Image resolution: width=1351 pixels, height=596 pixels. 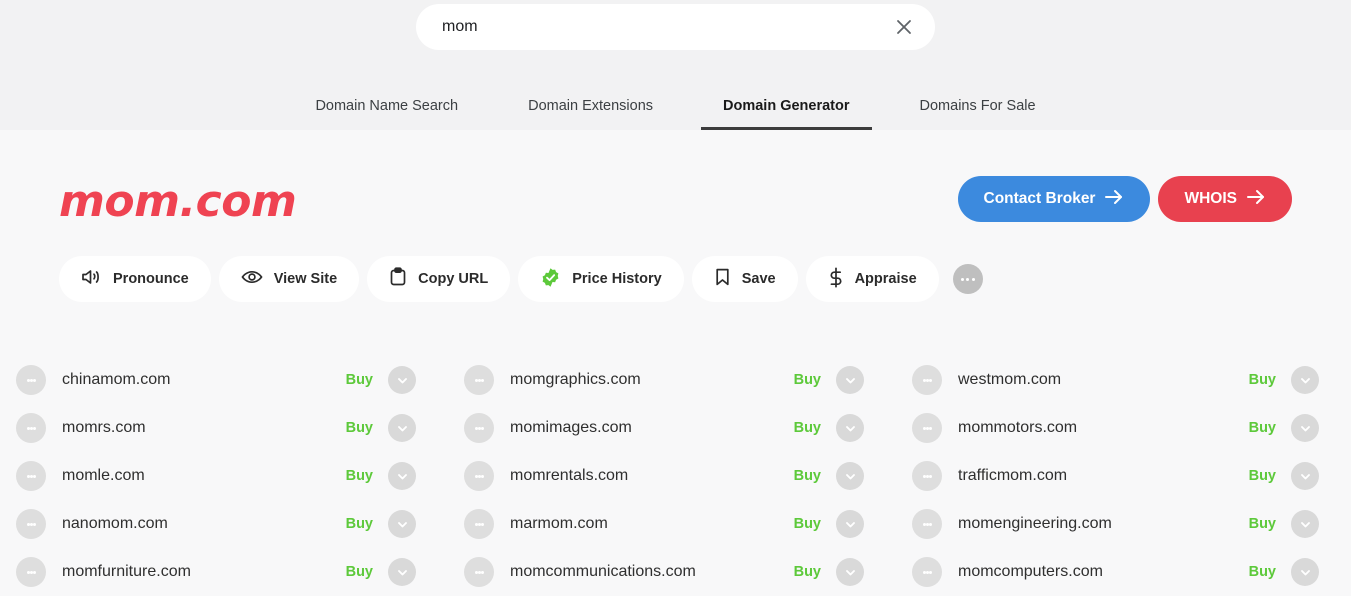 I want to click on view-site-button: View Site, so click(x=289, y=279).